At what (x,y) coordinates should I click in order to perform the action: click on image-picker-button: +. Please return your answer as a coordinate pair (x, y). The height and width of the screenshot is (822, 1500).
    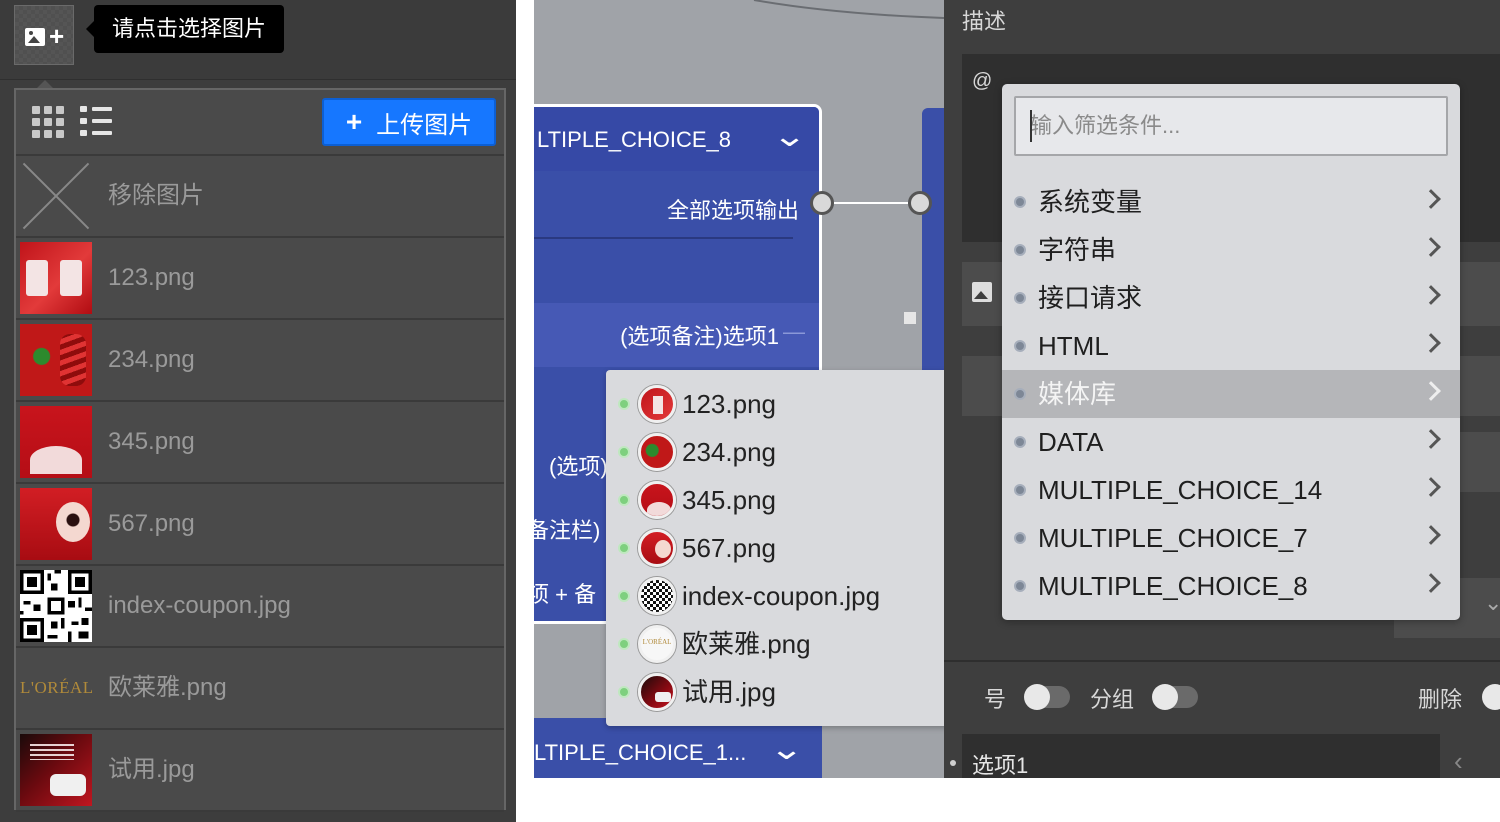
    Looking at the image, I should click on (44, 35).